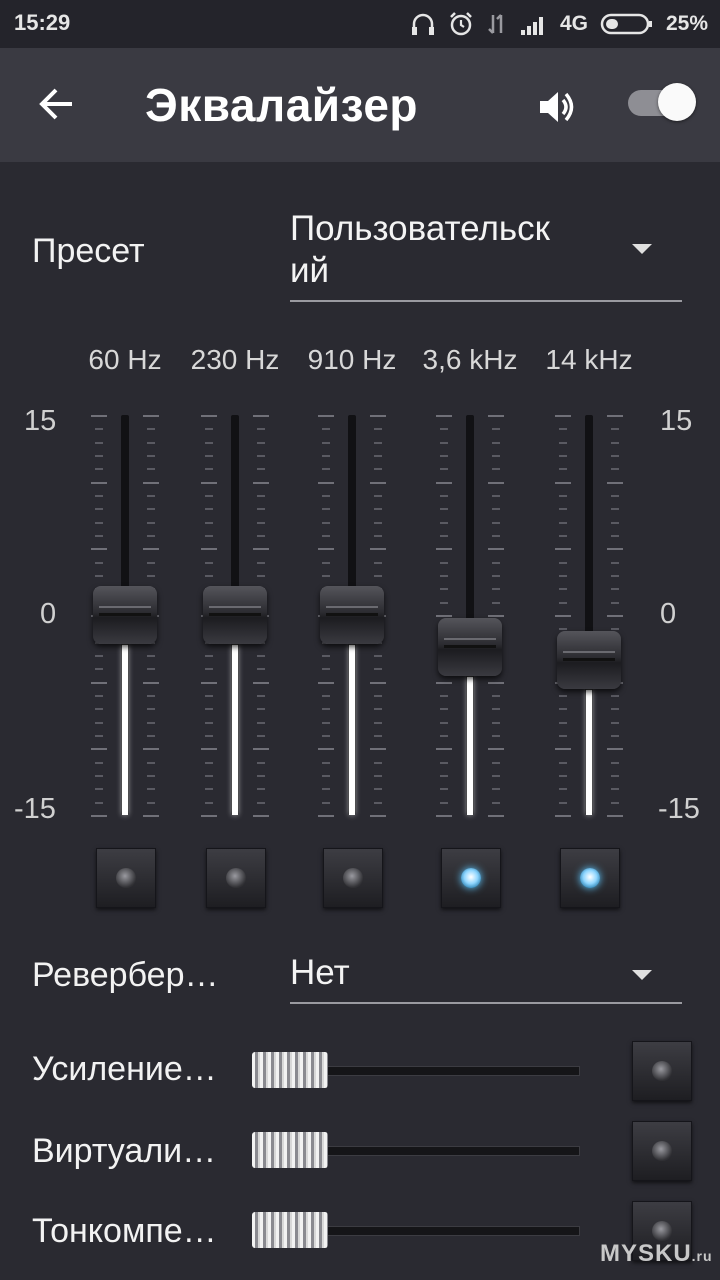 The height and width of the screenshot is (1280, 720). What do you see at coordinates (416, 1150) in the screenshot?
I see `virtualizer-slider` at bounding box center [416, 1150].